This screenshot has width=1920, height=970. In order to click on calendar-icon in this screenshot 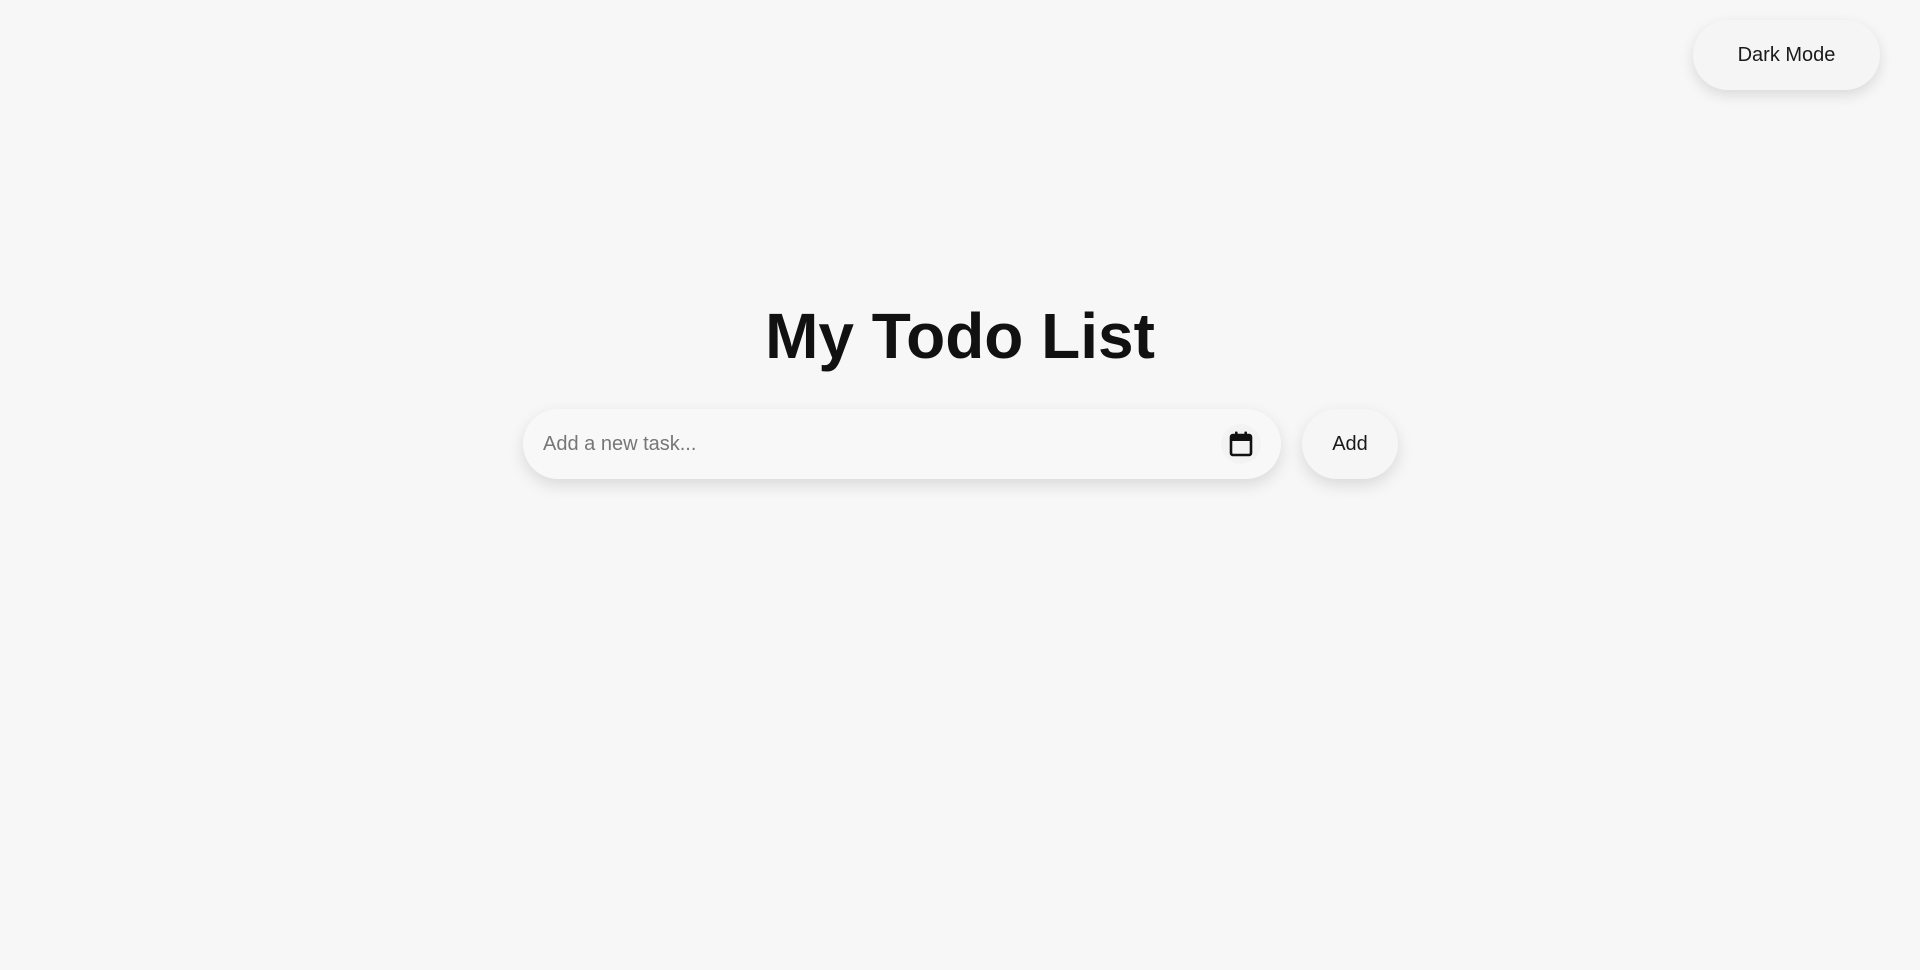, I will do `click(1241, 444)`.